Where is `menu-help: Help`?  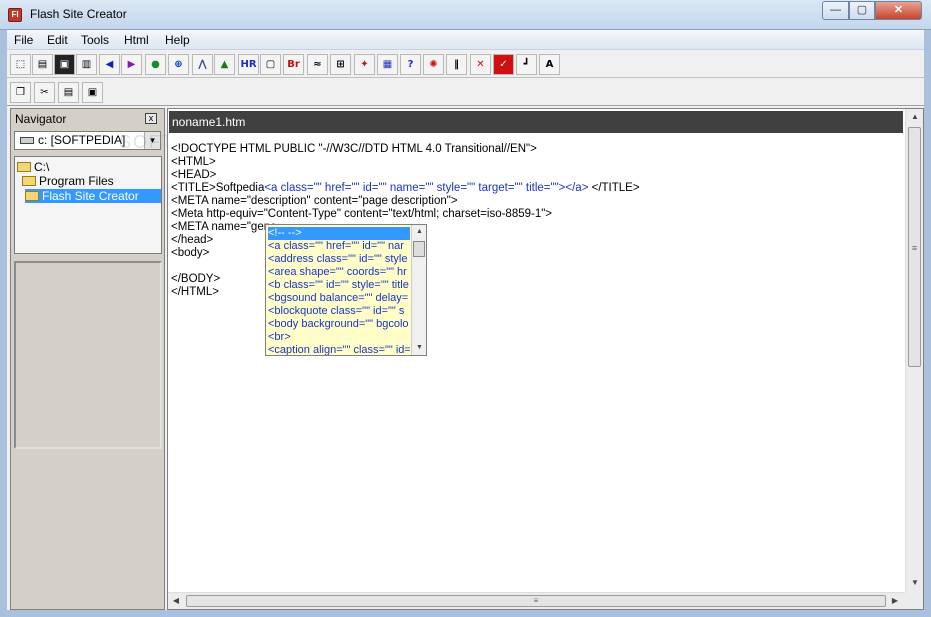 menu-help: Help is located at coordinates (177, 40).